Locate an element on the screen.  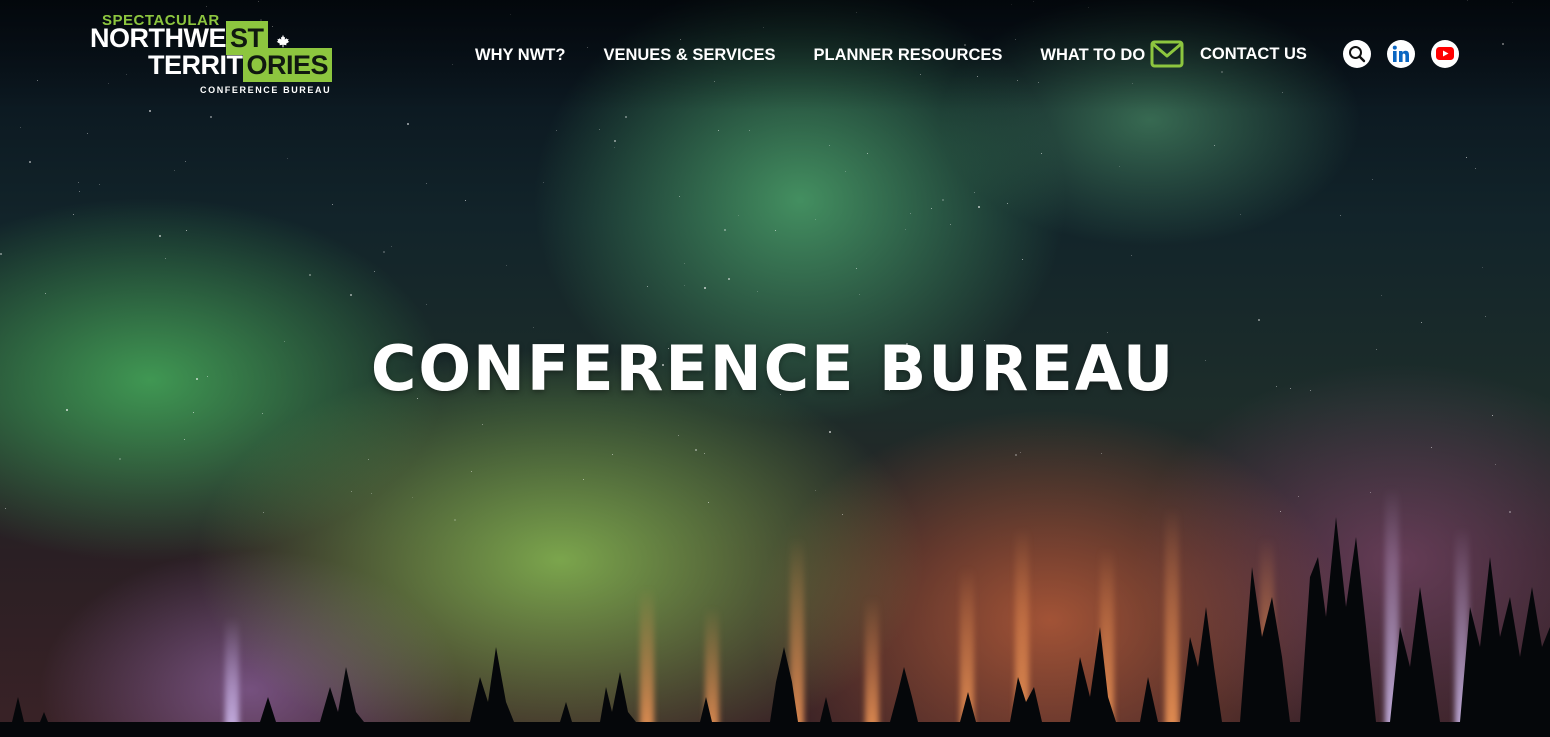
logo-text-highlight: ORIES is located at coordinates (287, 65).